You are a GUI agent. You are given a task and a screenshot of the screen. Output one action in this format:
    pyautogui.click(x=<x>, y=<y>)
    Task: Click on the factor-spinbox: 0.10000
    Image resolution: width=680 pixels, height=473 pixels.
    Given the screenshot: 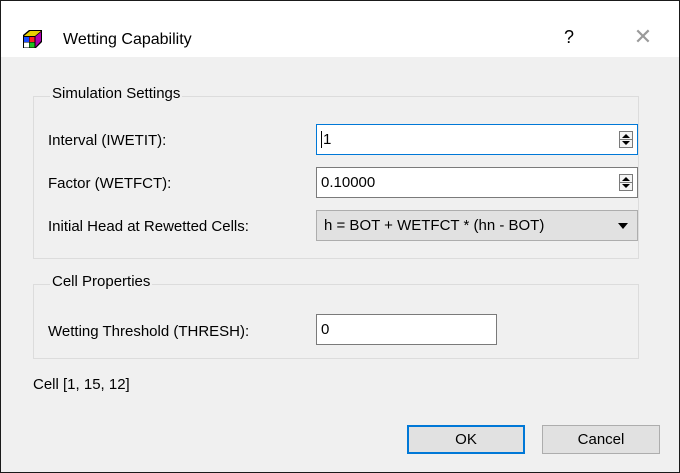 What is the action you would take?
    pyautogui.click(x=477, y=182)
    